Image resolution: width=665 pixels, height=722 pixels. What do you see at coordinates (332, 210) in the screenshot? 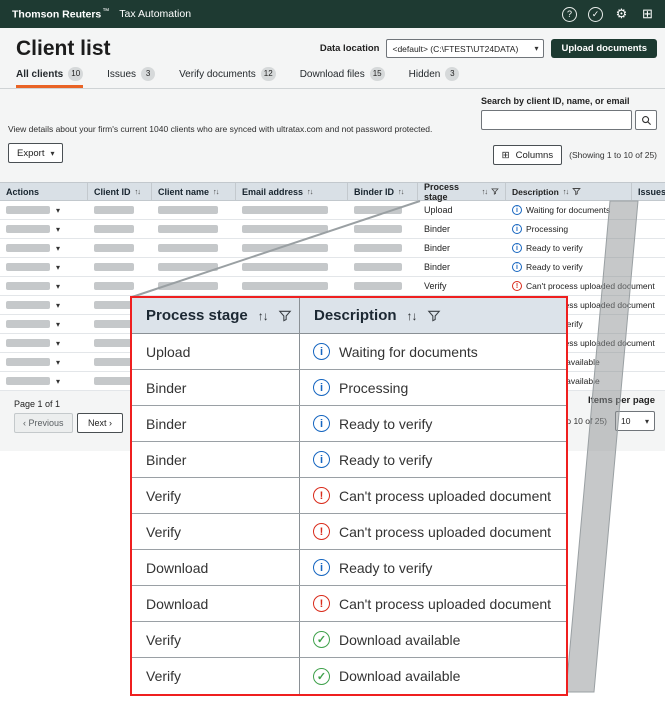
I see `table-row: ▾ Upload i Waiting for documents` at bounding box center [332, 210].